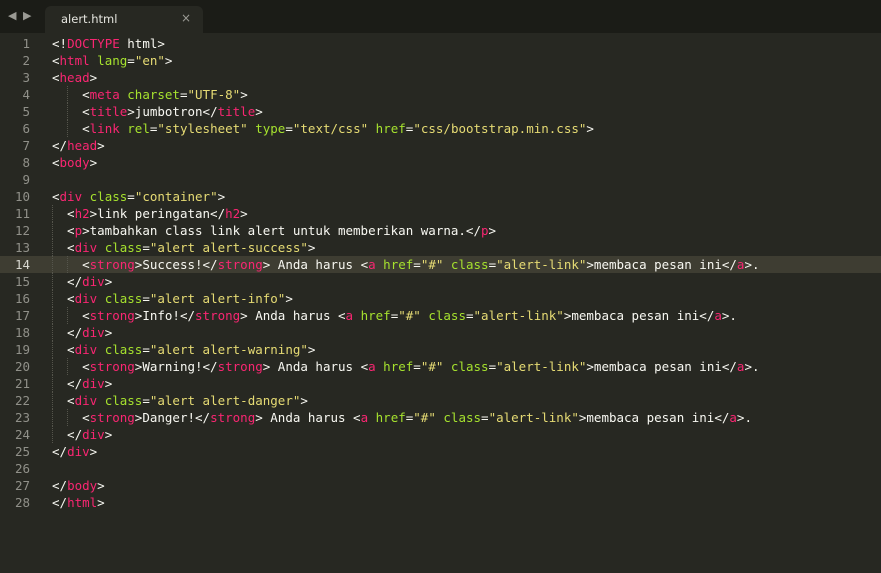  I want to click on tab-back-icon: ◀, so click(12, 15).